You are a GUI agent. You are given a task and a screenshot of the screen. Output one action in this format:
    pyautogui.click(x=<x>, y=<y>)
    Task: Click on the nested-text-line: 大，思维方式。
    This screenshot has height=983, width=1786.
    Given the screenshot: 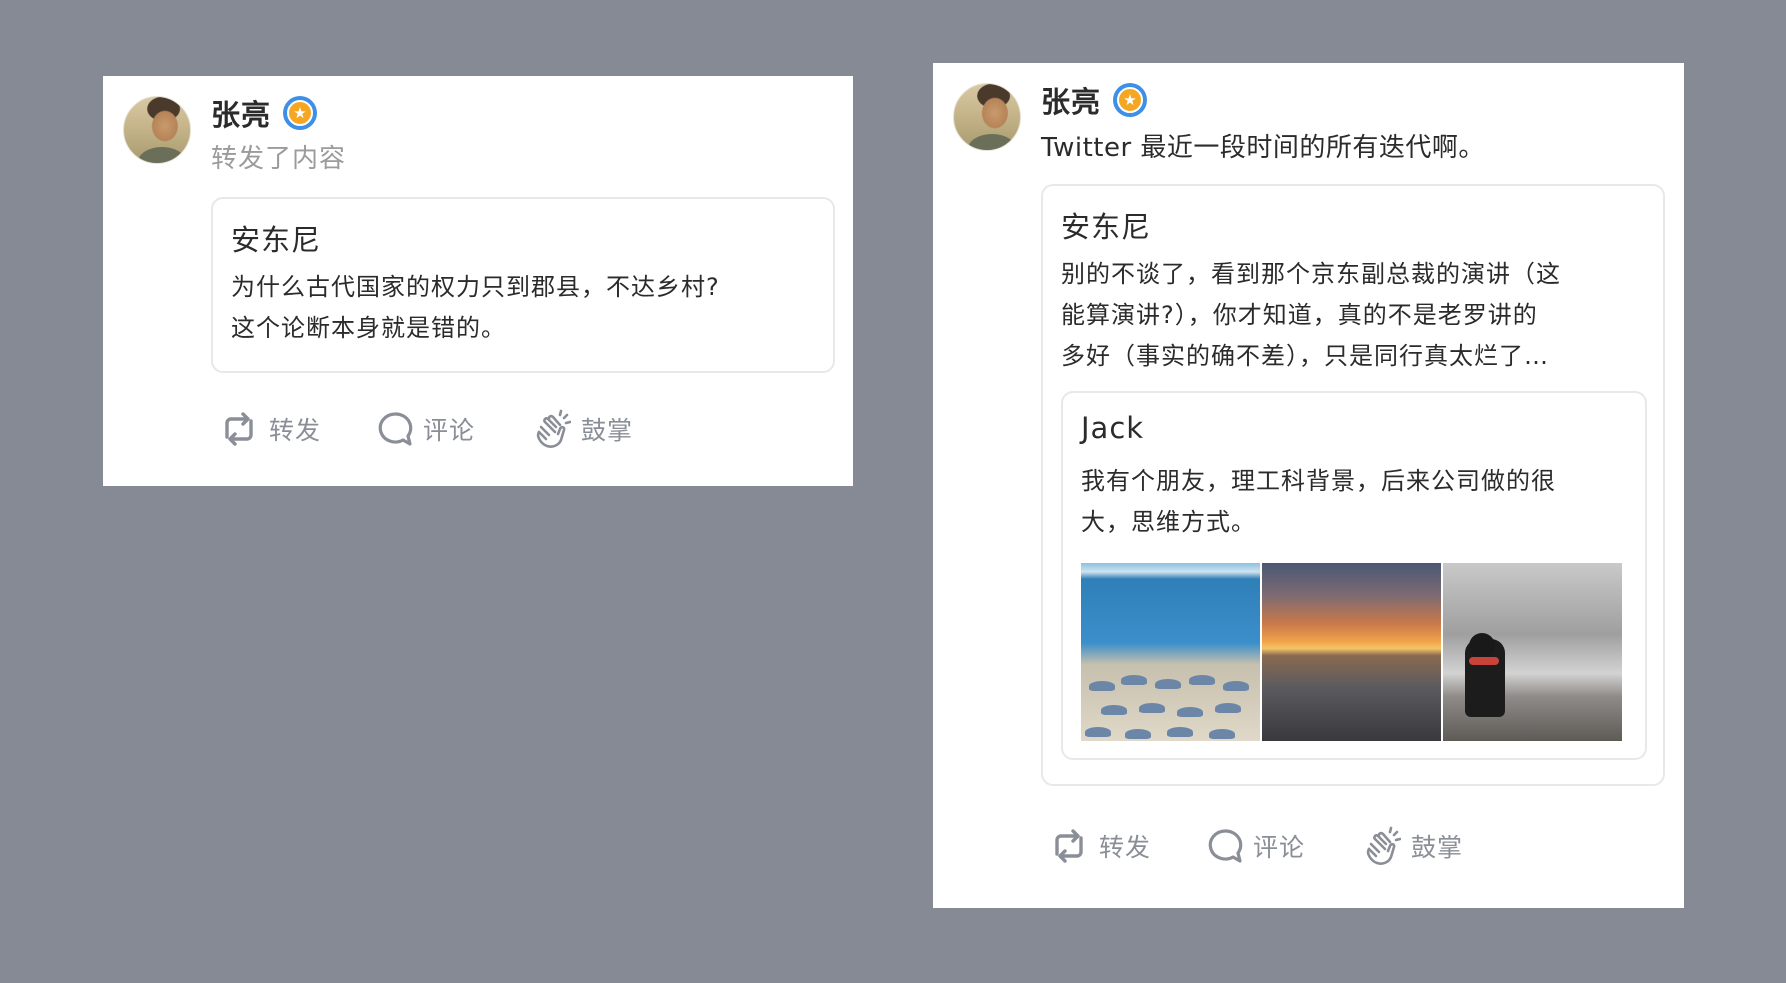 What is the action you would take?
    pyautogui.click(x=1168, y=522)
    